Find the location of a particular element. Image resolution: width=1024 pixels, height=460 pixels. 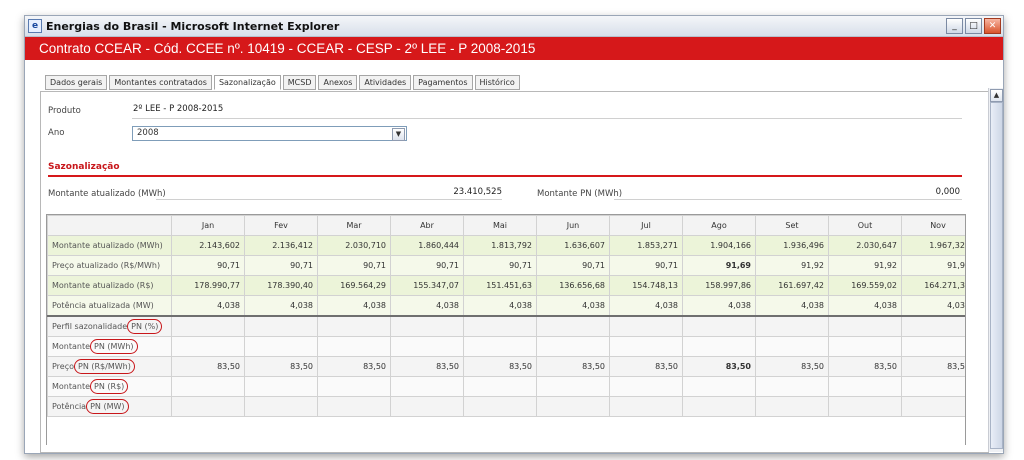

tab-2: Sazonalização is located at coordinates (247, 82).